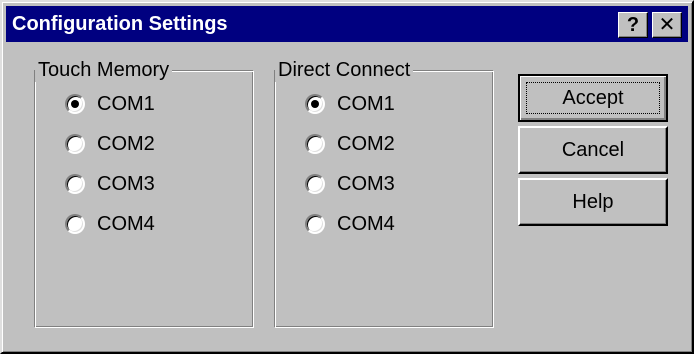  I want to click on touch-memory-com1-radio, so click(75, 104).